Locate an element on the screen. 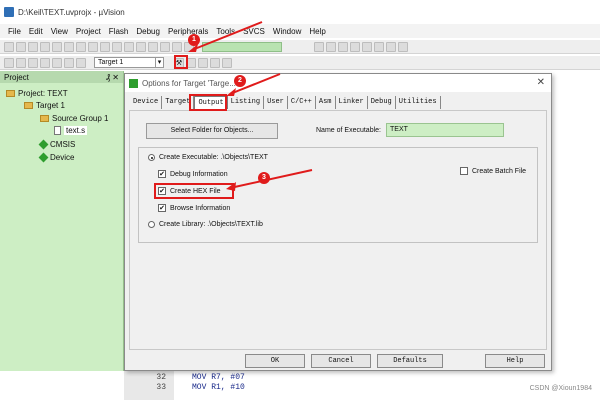 This screenshot has width=600, height=400. tree-project: Project: TEXT is located at coordinates (37, 93).